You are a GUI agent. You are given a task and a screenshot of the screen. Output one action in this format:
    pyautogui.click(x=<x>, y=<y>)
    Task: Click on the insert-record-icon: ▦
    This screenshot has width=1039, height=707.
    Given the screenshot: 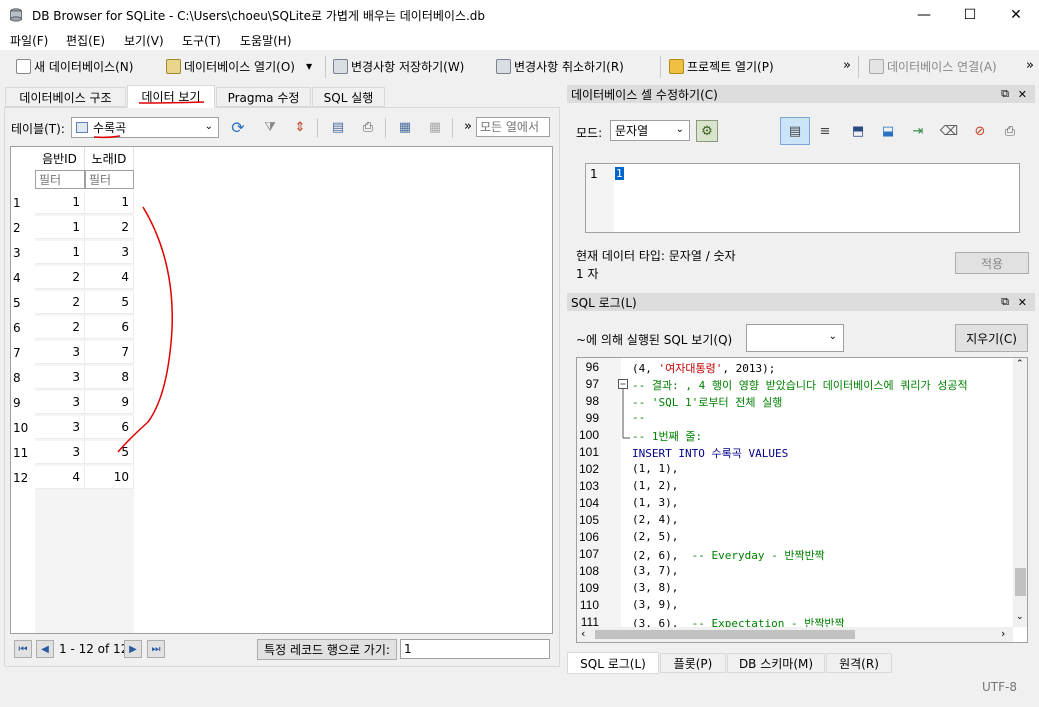 What is the action you would take?
    pyautogui.click(x=405, y=127)
    